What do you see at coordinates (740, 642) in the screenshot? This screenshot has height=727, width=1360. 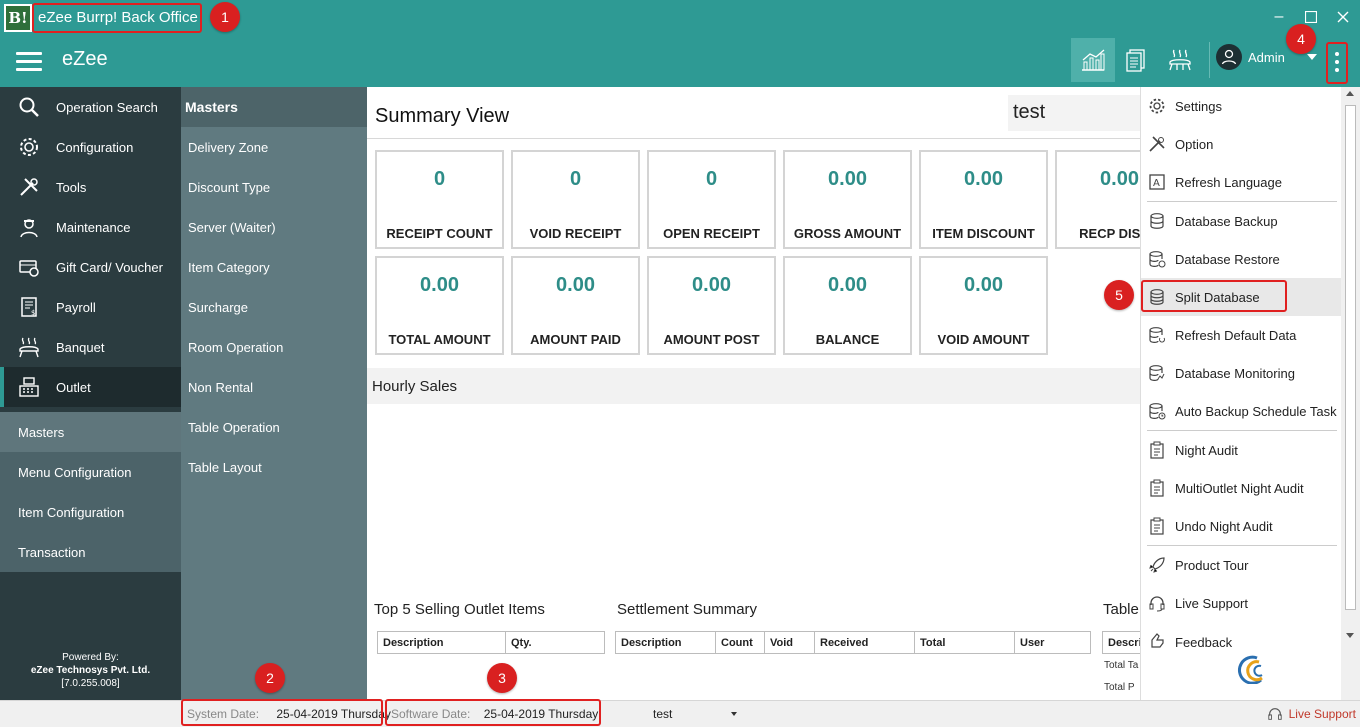 I see `column-header: Count` at bounding box center [740, 642].